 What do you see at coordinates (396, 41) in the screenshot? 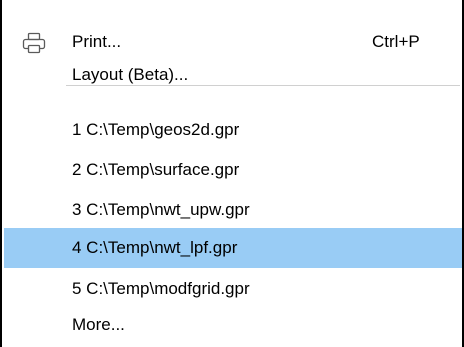
I see `print-shortcut: Ctrl+P` at bounding box center [396, 41].